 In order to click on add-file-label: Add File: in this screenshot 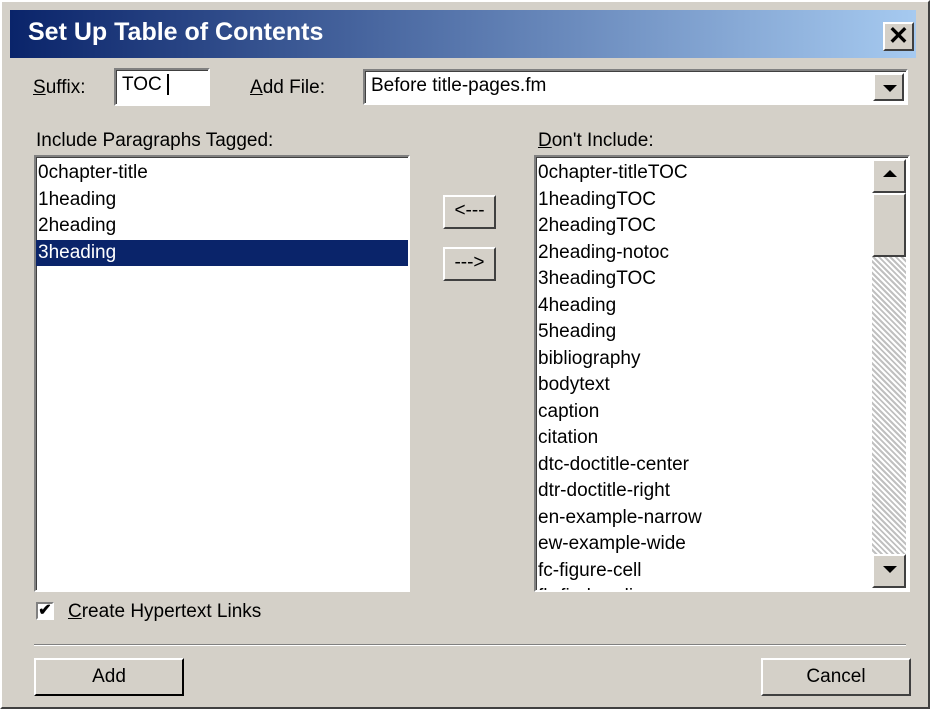, I will do `click(287, 87)`.